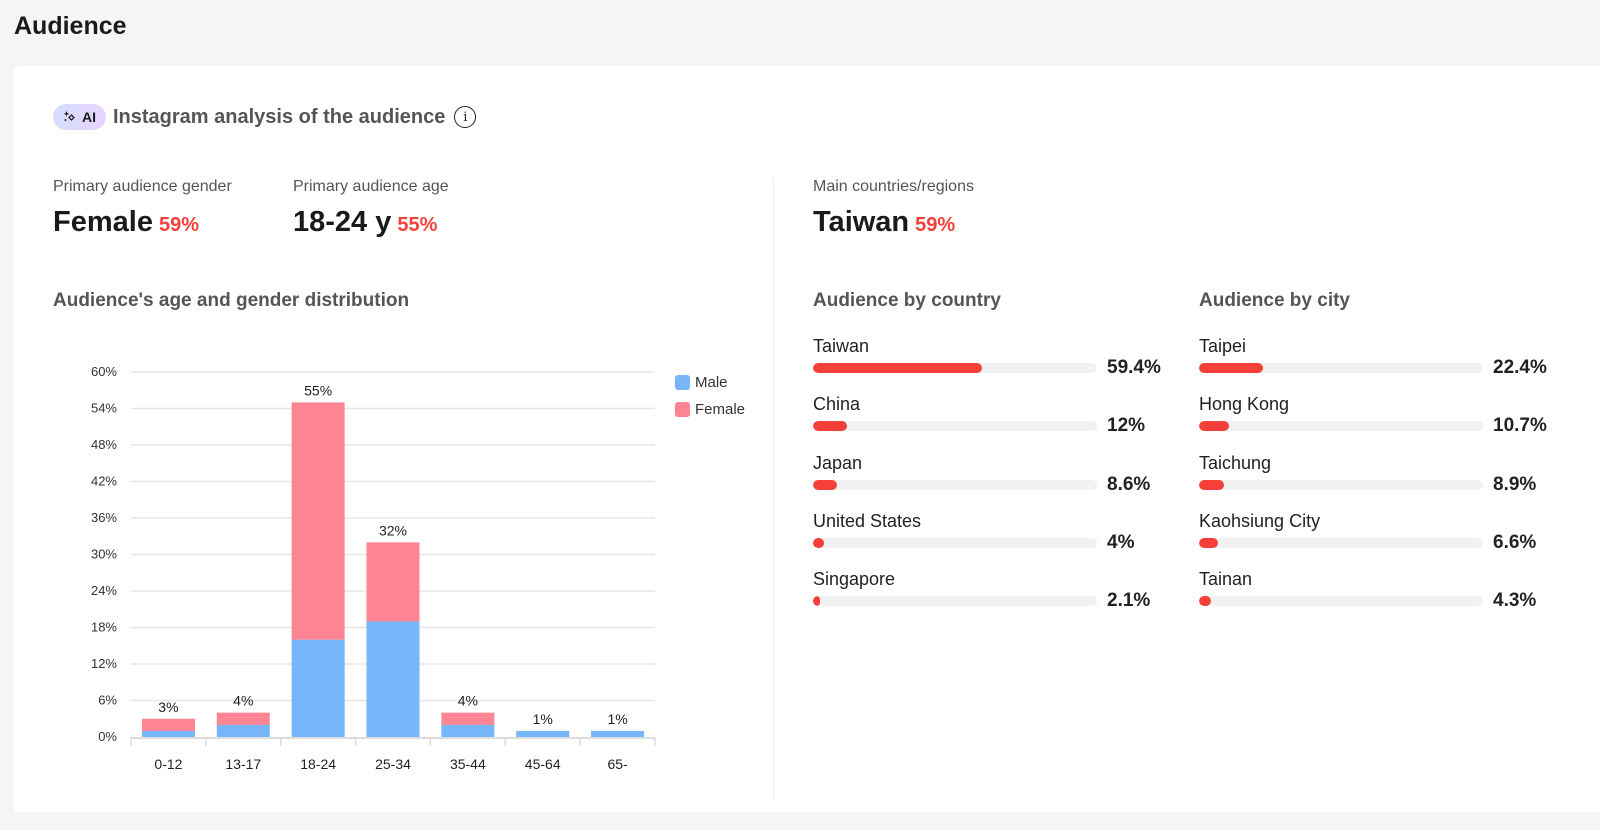  I want to click on by-city-title: Audience by city, so click(1274, 300).